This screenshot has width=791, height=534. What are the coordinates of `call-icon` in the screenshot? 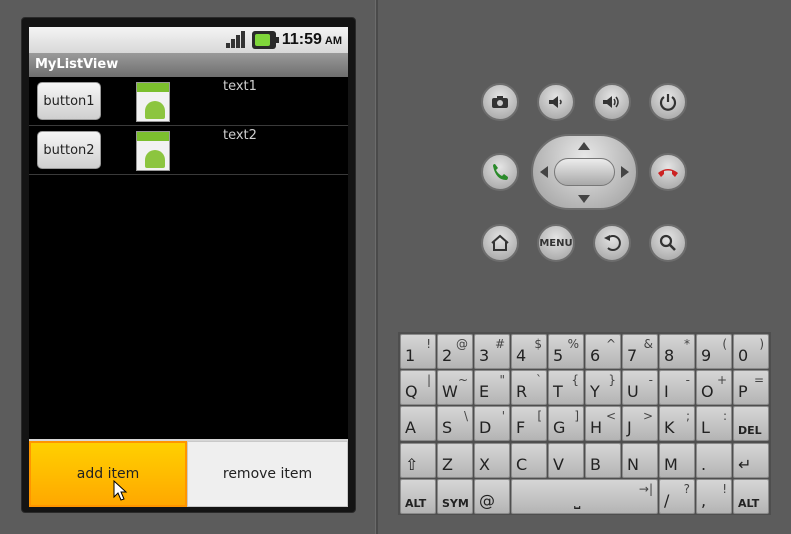 It's located at (500, 172).